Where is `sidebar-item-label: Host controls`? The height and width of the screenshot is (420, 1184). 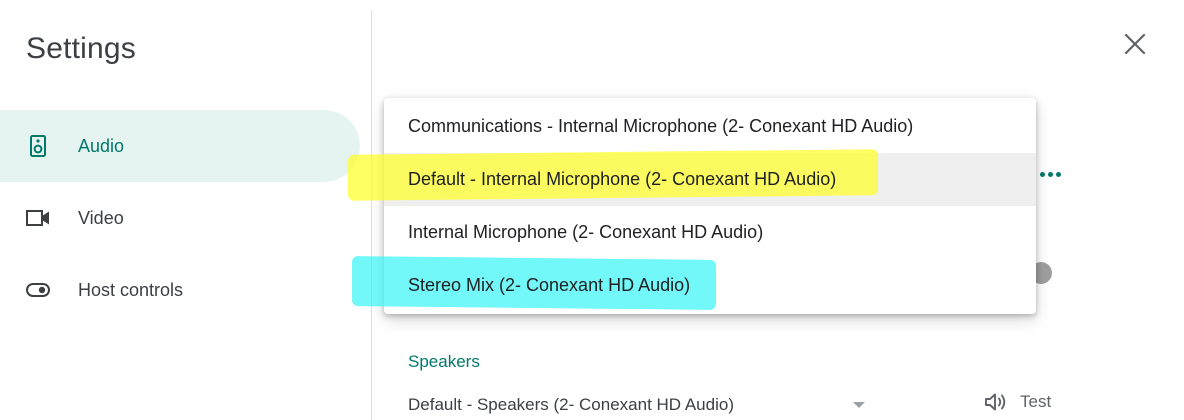 sidebar-item-label: Host controls is located at coordinates (131, 289).